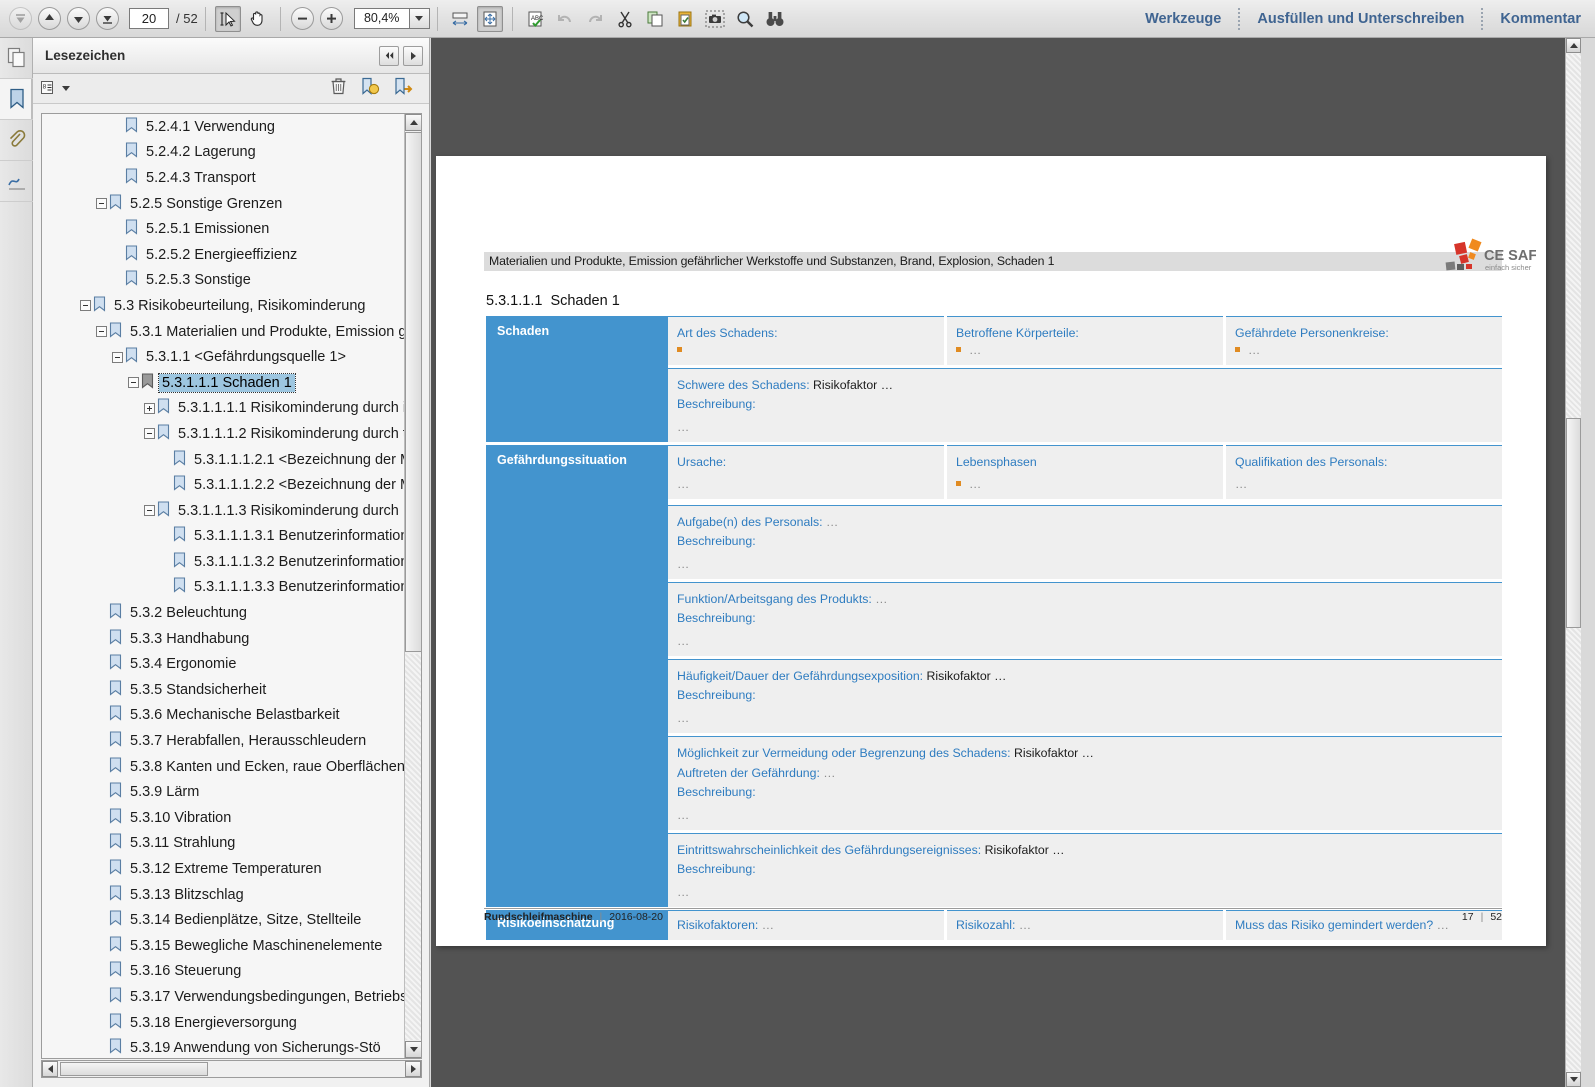 The width and height of the screenshot is (1595, 1087). I want to click on bookmark-item: 5.3.10 Vibration, so click(223, 818).